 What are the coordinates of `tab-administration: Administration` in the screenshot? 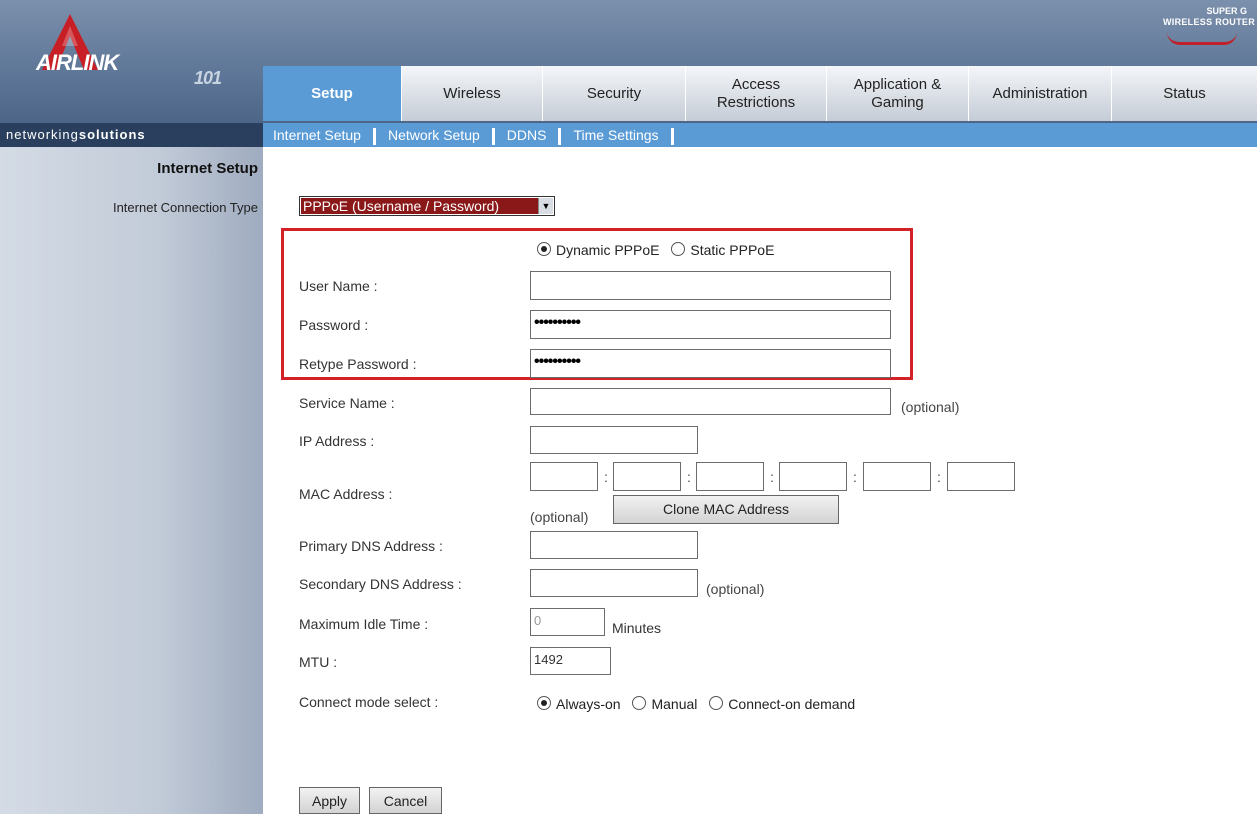 It's located at (1040, 93).